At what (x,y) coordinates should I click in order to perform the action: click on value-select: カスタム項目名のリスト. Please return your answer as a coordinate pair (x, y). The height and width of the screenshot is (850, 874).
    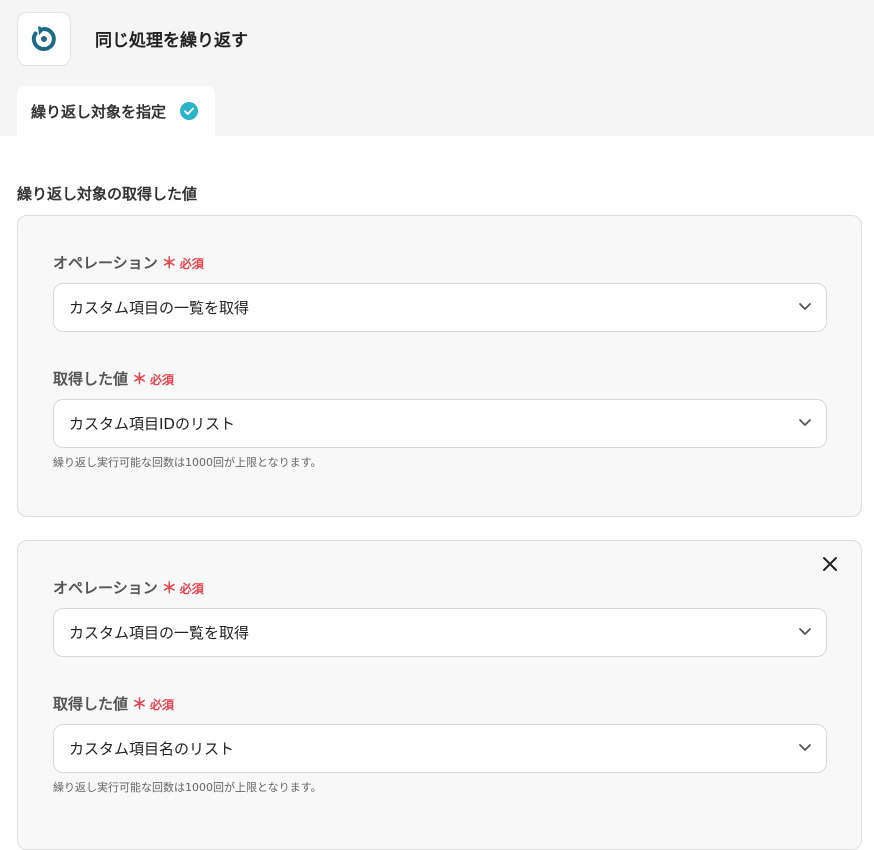
    Looking at the image, I should click on (440, 748).